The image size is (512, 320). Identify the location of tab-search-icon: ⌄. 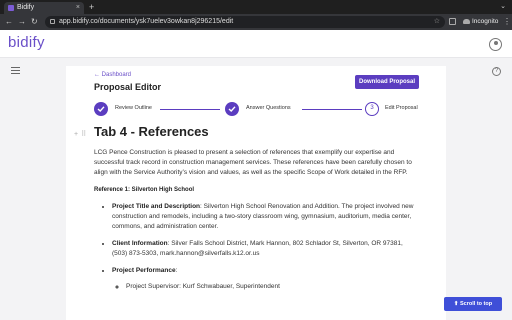
(503, 6).